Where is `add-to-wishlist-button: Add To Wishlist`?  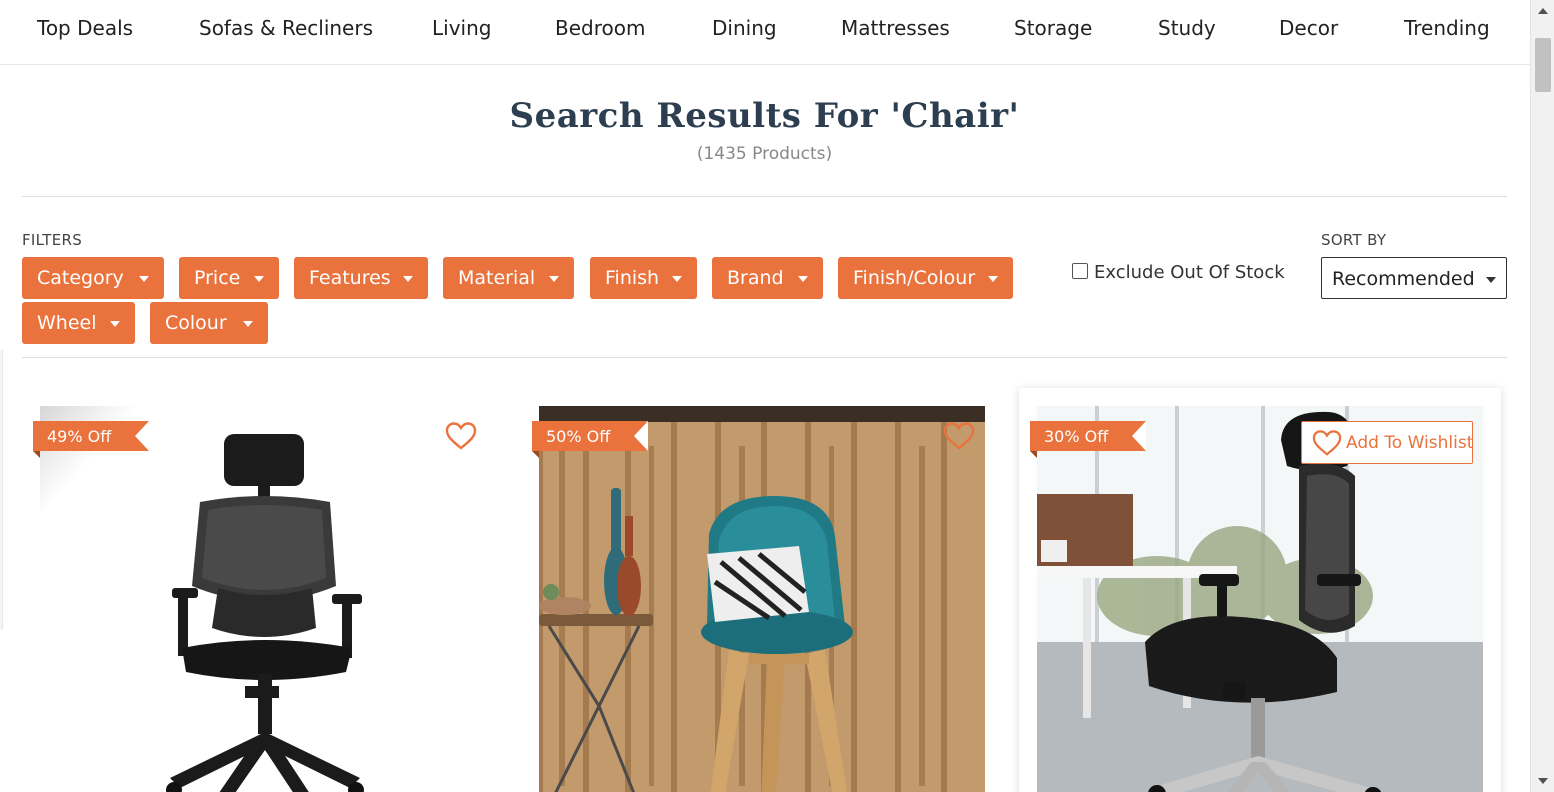 add-to-wishlist-button: Add To Wishlist is located at coordinates (1387, 442).